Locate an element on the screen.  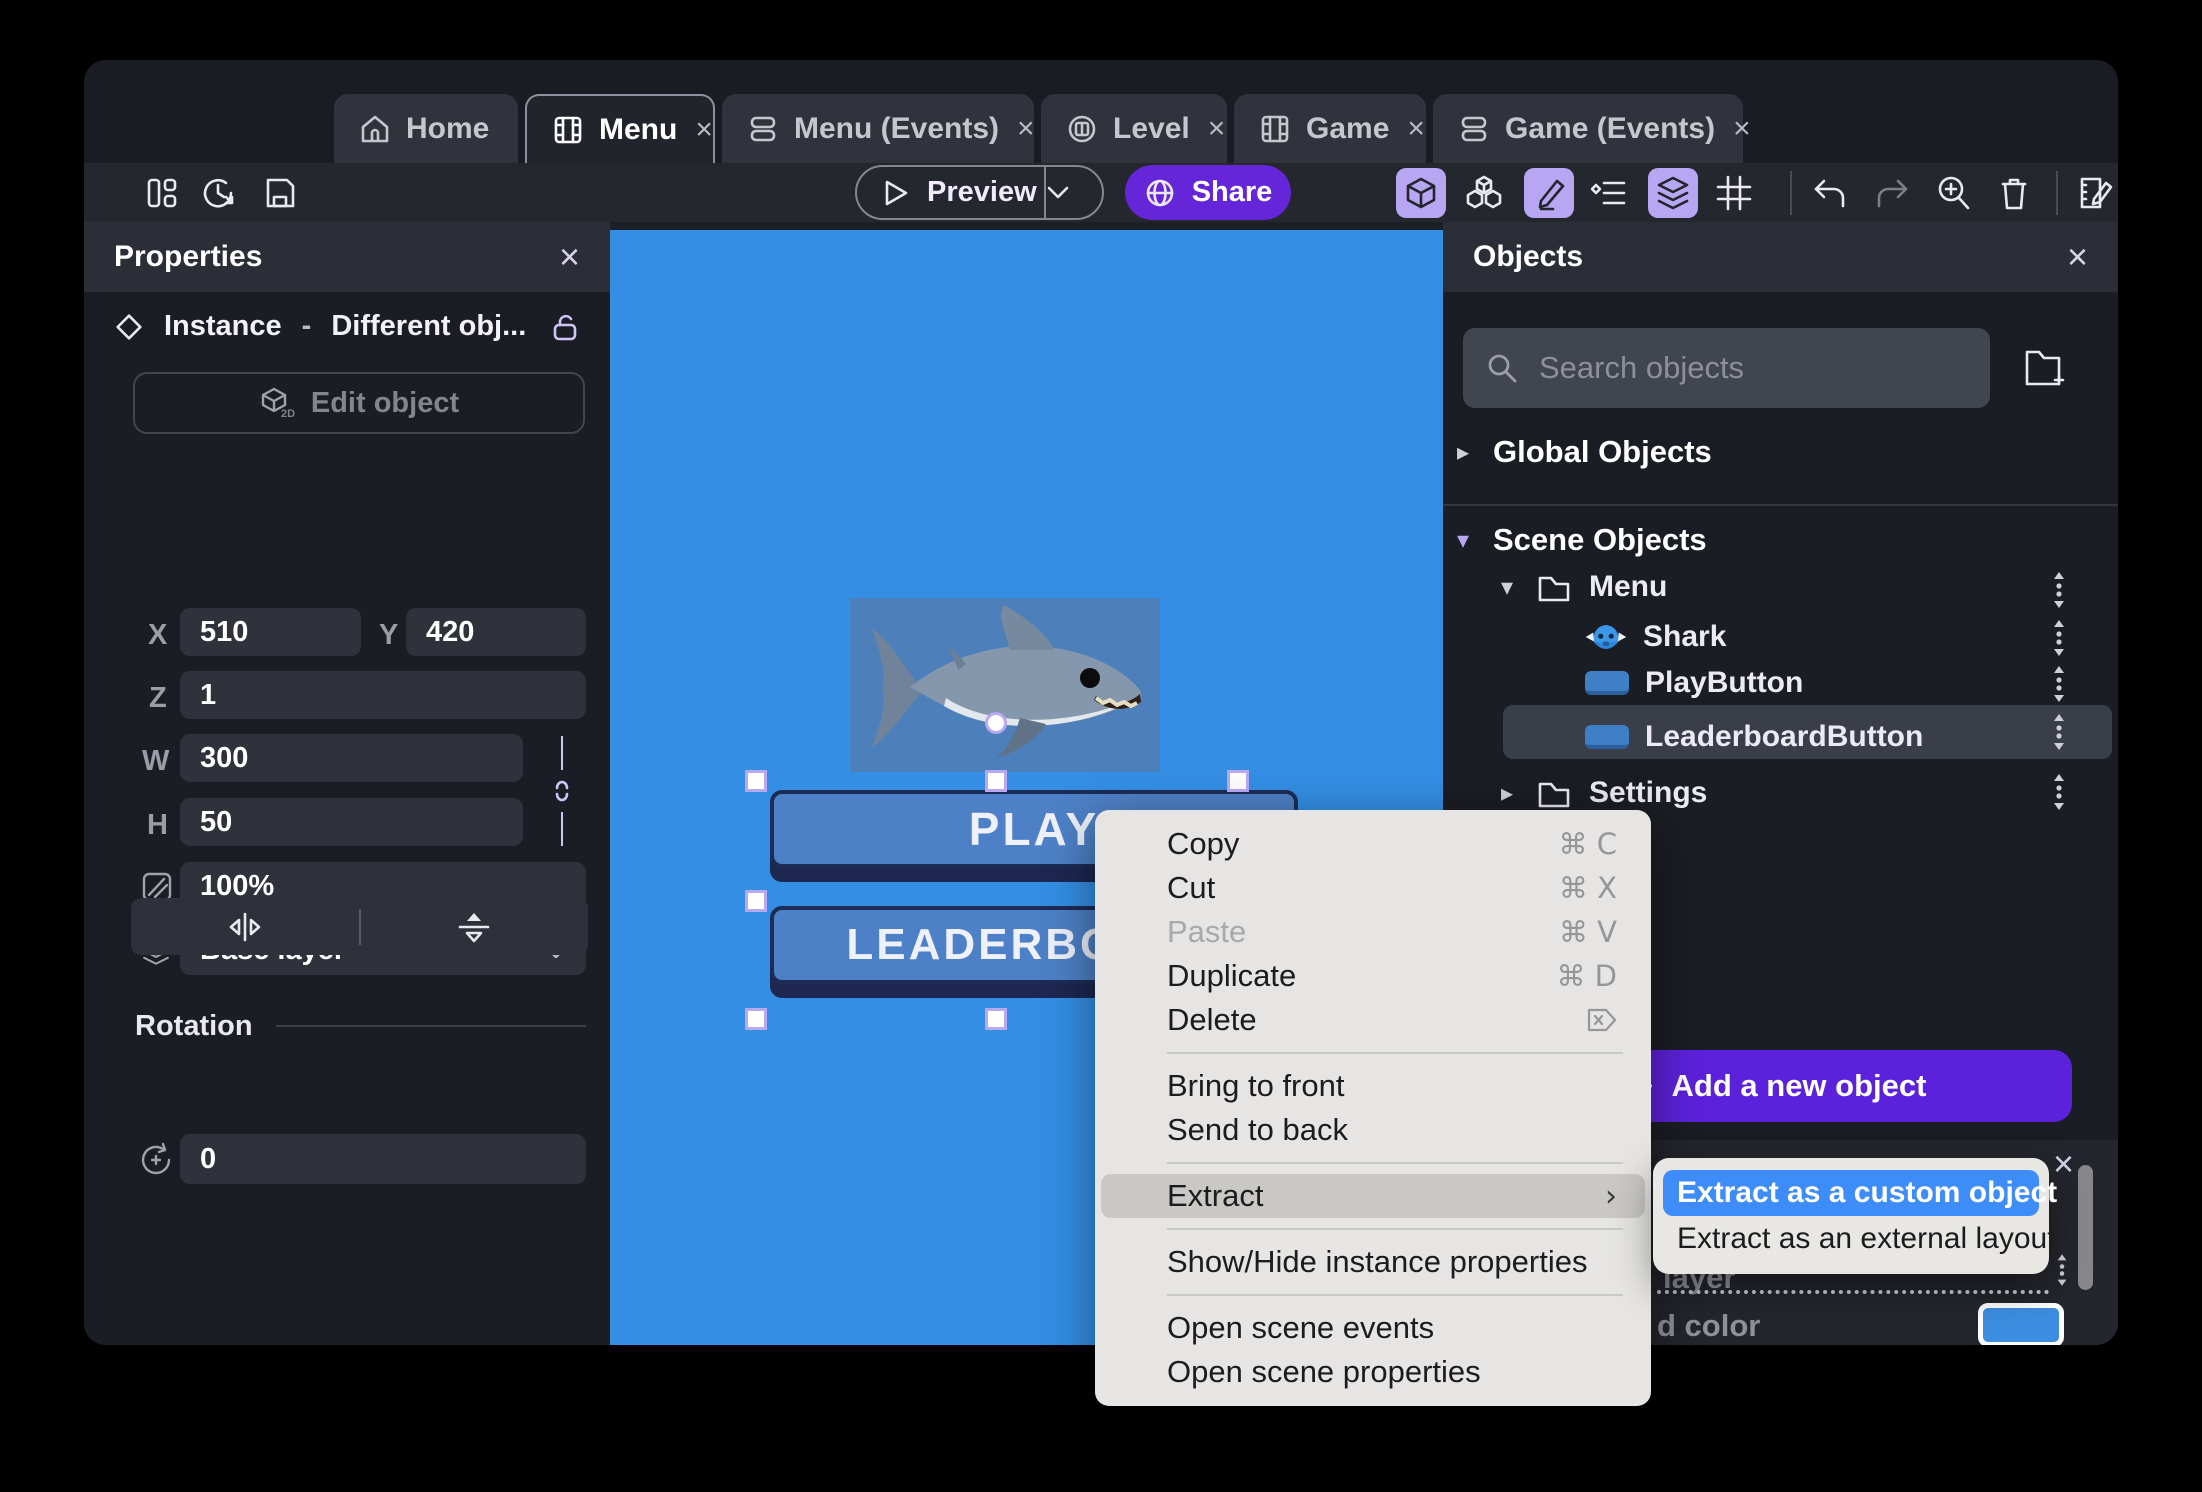
menu-shortcut: ⌘ D is located at coordinates (1586, 976).